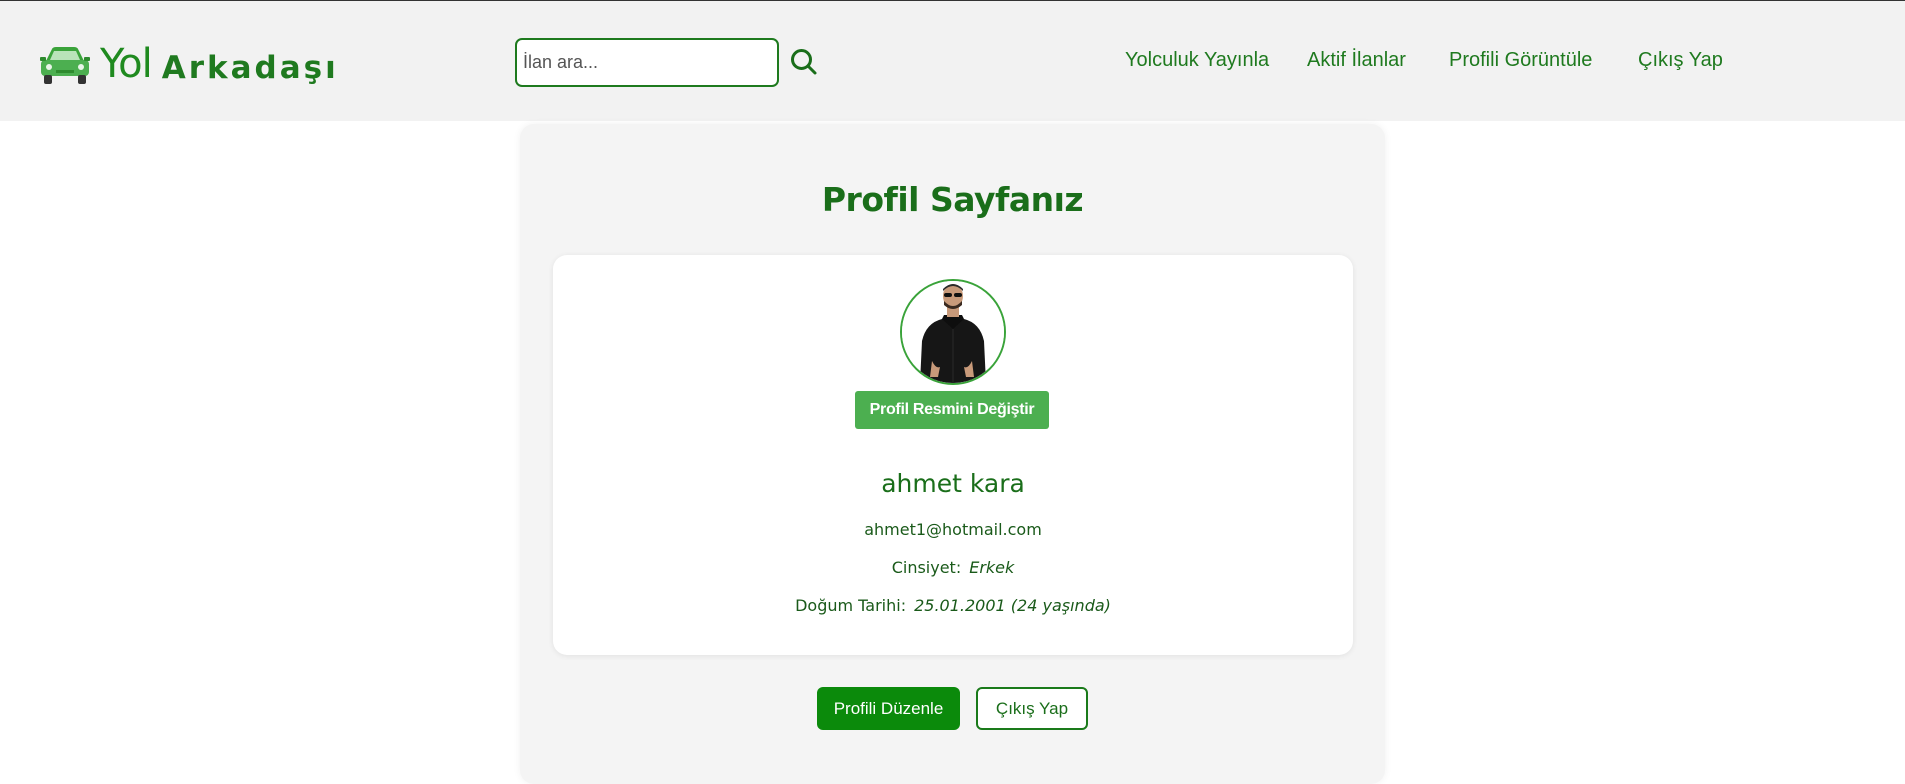  I want to click on search-input, so click(647, 62).